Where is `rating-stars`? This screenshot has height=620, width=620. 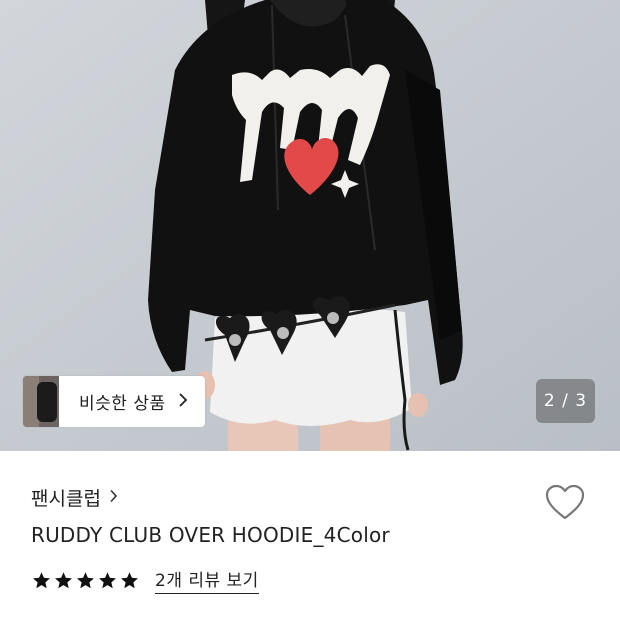
rating-stars is located at coordinates (87, 580).